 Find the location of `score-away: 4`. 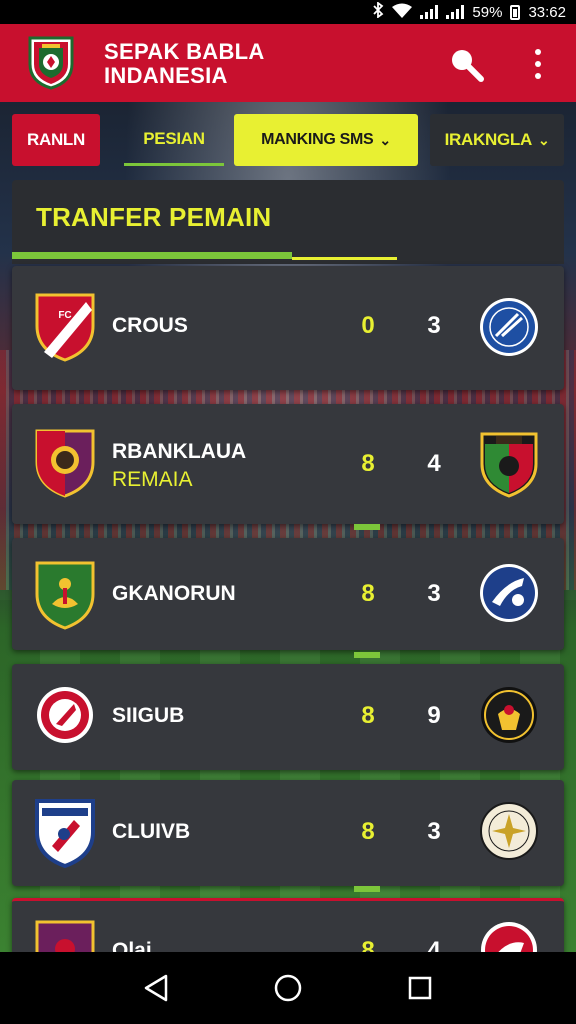

score-away: 4 is located at coordinates (434, 463).